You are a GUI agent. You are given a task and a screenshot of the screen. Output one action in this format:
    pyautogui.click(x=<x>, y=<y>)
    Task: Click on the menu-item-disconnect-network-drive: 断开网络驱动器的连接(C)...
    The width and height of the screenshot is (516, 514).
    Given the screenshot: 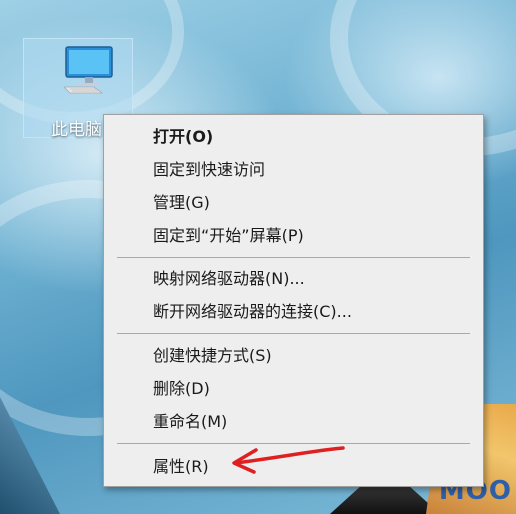 What is the action you would take?
    pyautogui.click(x=293, y=312)
    